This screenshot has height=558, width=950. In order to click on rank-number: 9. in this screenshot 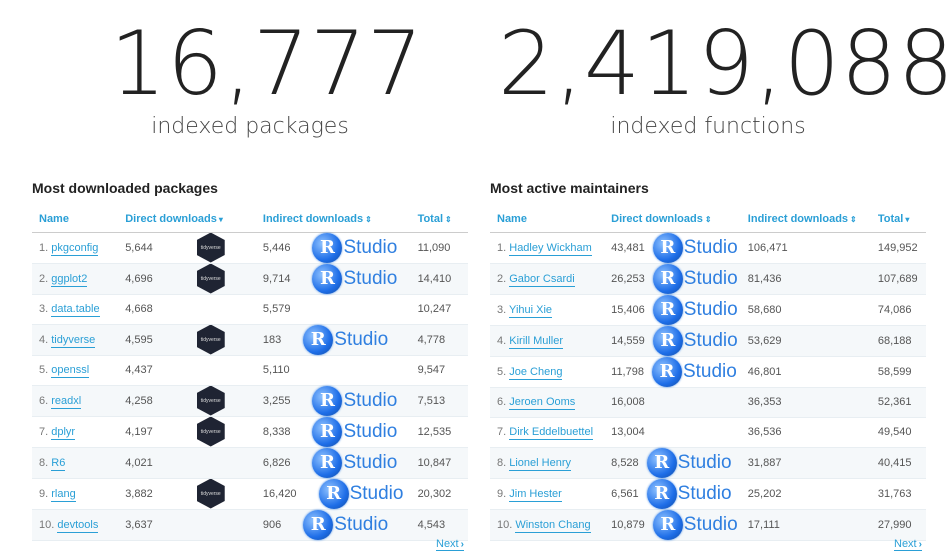, I will do `click(44, 493)`.